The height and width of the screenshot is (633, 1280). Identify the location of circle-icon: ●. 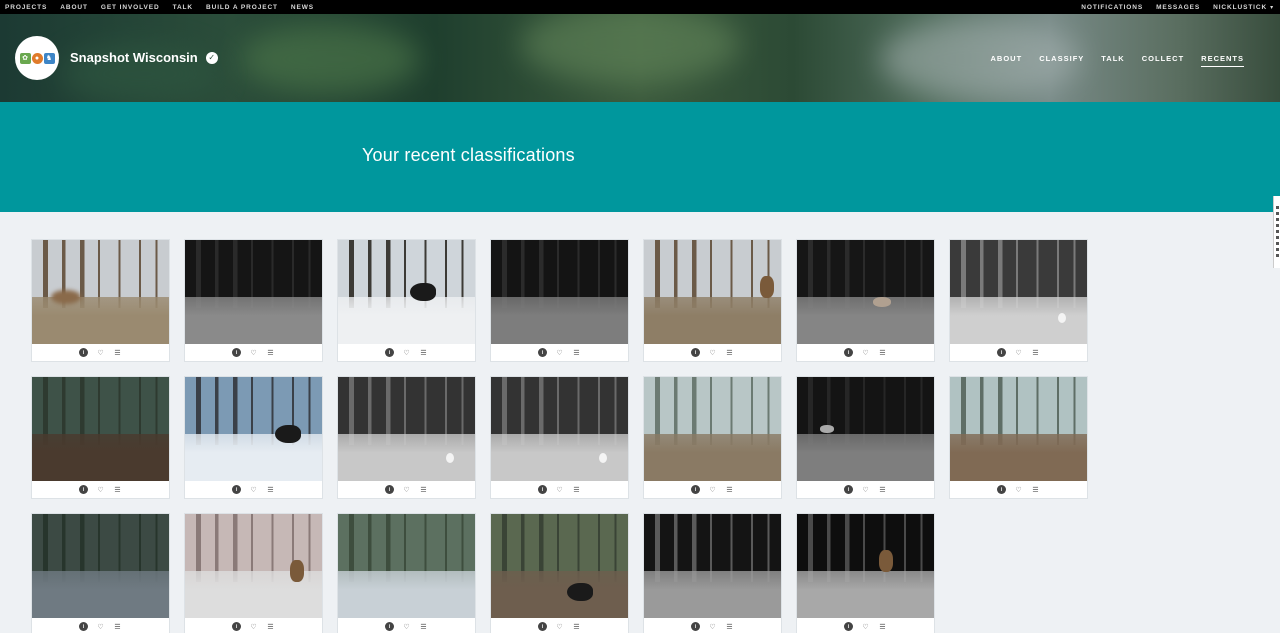
(37, 58).